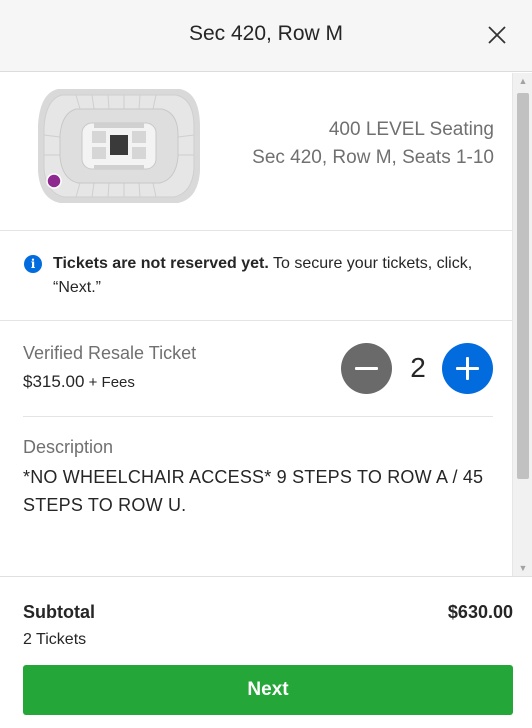 This screenshot has height=728, width=532. I want to click on ticket-price-value: $315.00, so click(54, 381).